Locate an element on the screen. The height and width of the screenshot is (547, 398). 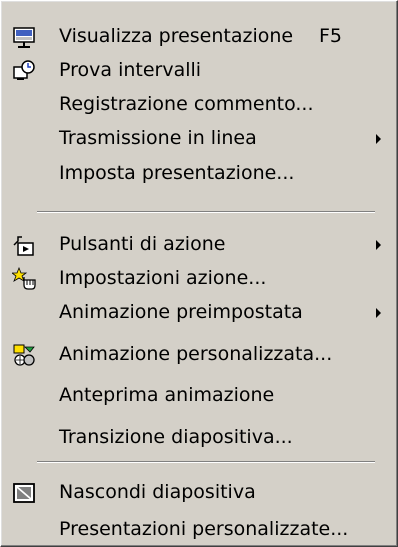
menu-item-label: Nascondi diapositiva is located at coordinates (157, 492).